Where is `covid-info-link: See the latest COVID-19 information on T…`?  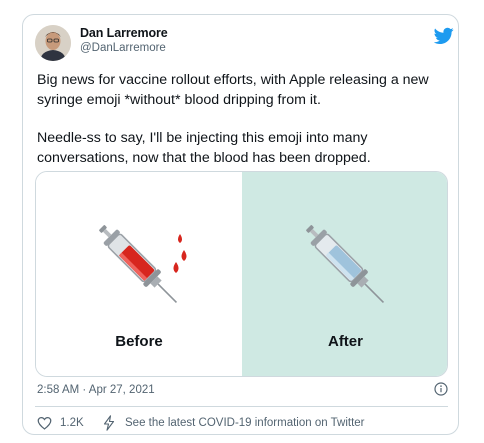 covid-info-link: See the latest COVID-19 information on T… is located at coordinates (244, 423).